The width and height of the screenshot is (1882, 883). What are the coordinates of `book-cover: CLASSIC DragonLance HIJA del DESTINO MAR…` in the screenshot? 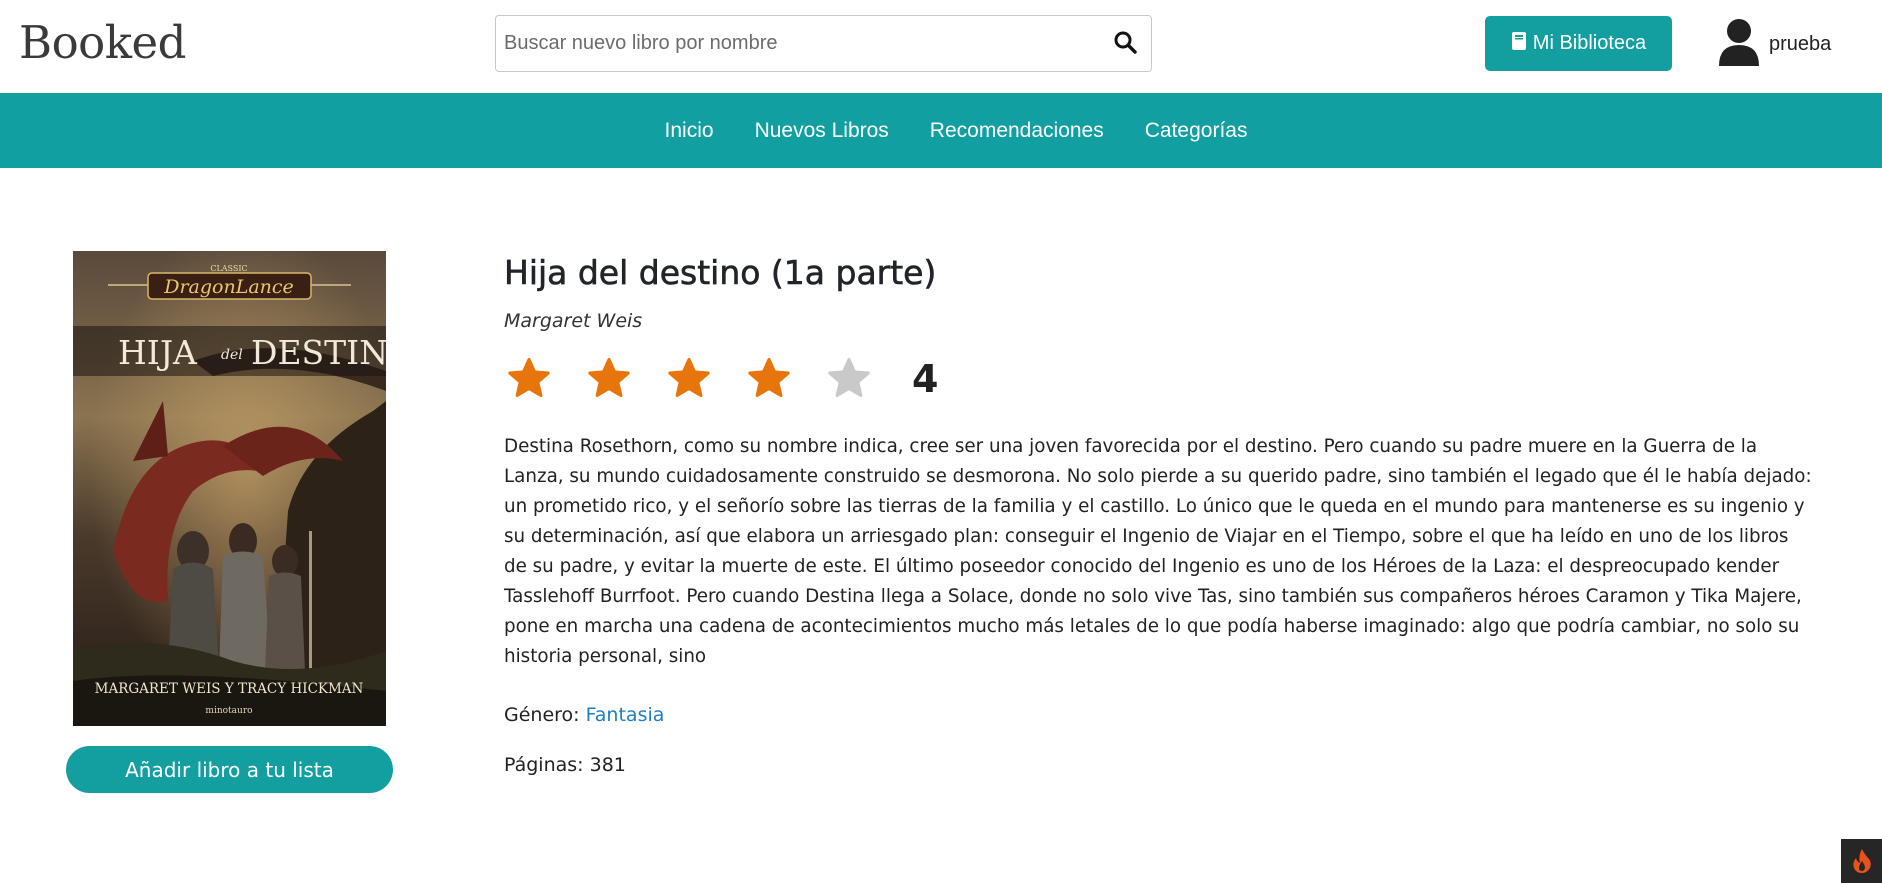 It's located at (229, 488).